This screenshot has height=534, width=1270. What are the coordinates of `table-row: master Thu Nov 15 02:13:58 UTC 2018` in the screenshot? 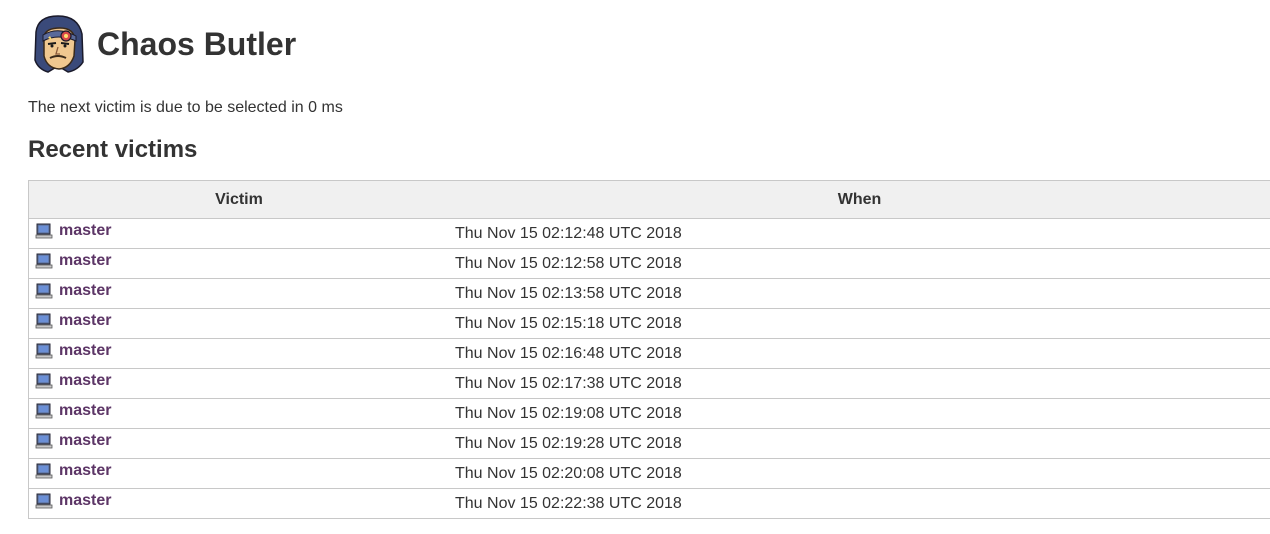 It's located at (649, 293).